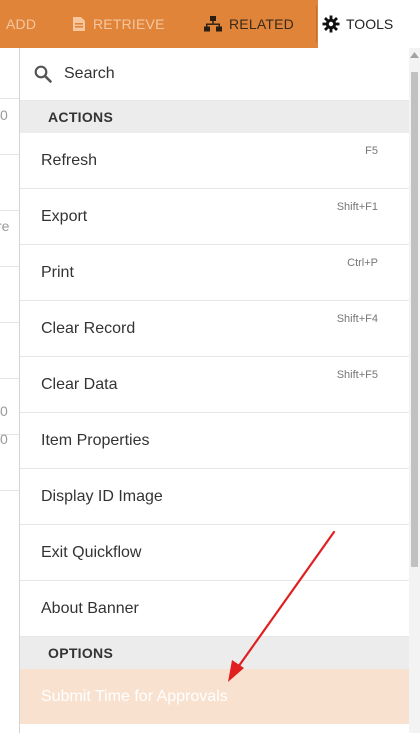  I want to click on tools-button-label: TOOLS, so click(370, 24).